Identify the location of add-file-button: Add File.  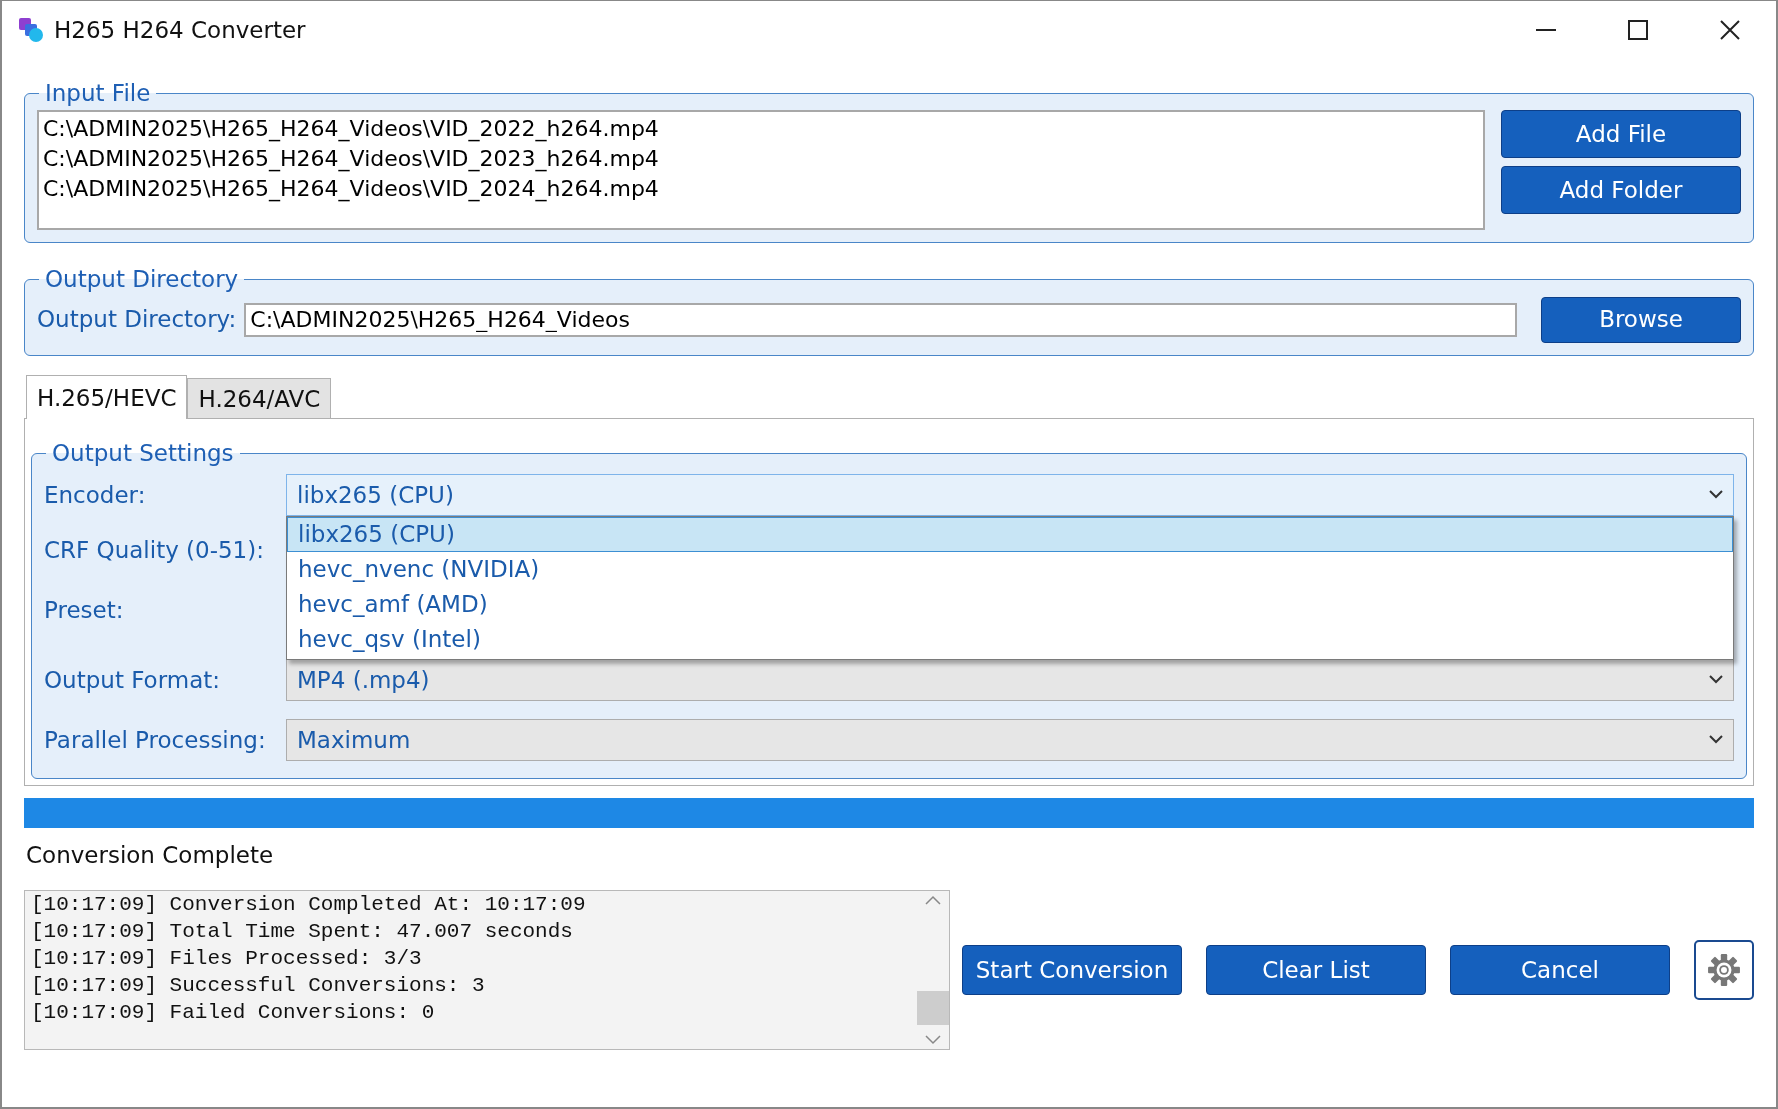
(1621, 134).